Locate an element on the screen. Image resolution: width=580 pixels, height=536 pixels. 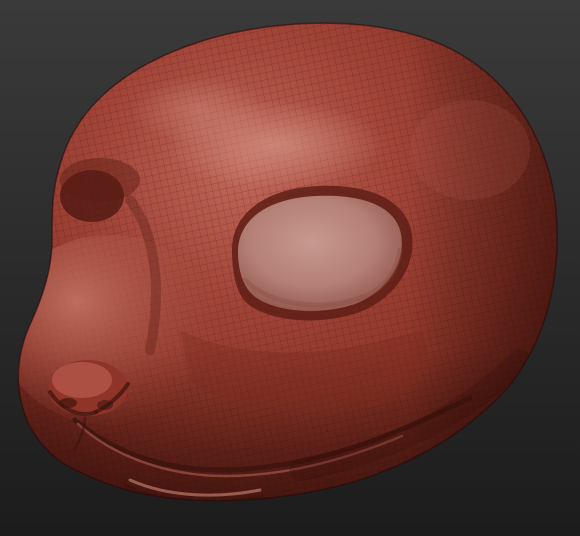
left-nostril is located at coordinates (68, 403).